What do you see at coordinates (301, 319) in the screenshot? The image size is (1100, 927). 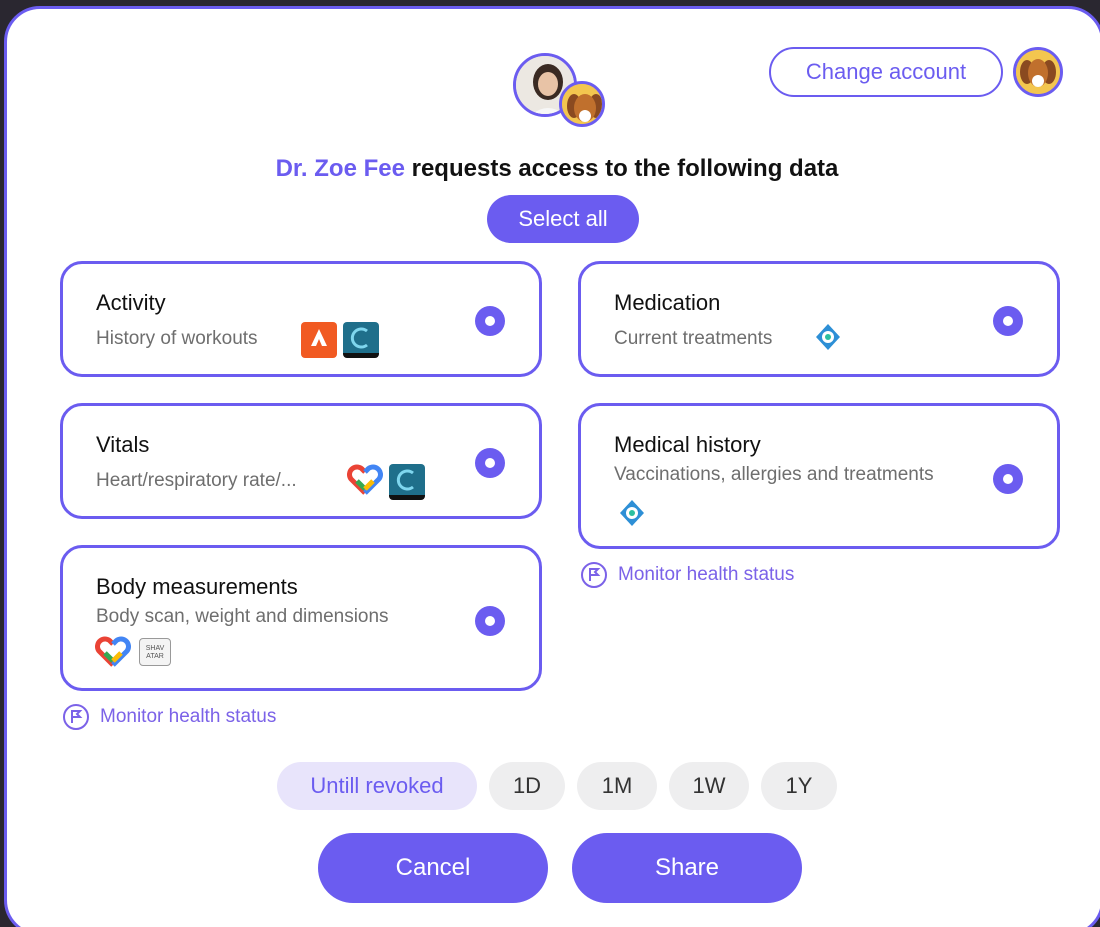 I see `data-card-activity: Activity History of workouts` at bounding box center [301, 319].